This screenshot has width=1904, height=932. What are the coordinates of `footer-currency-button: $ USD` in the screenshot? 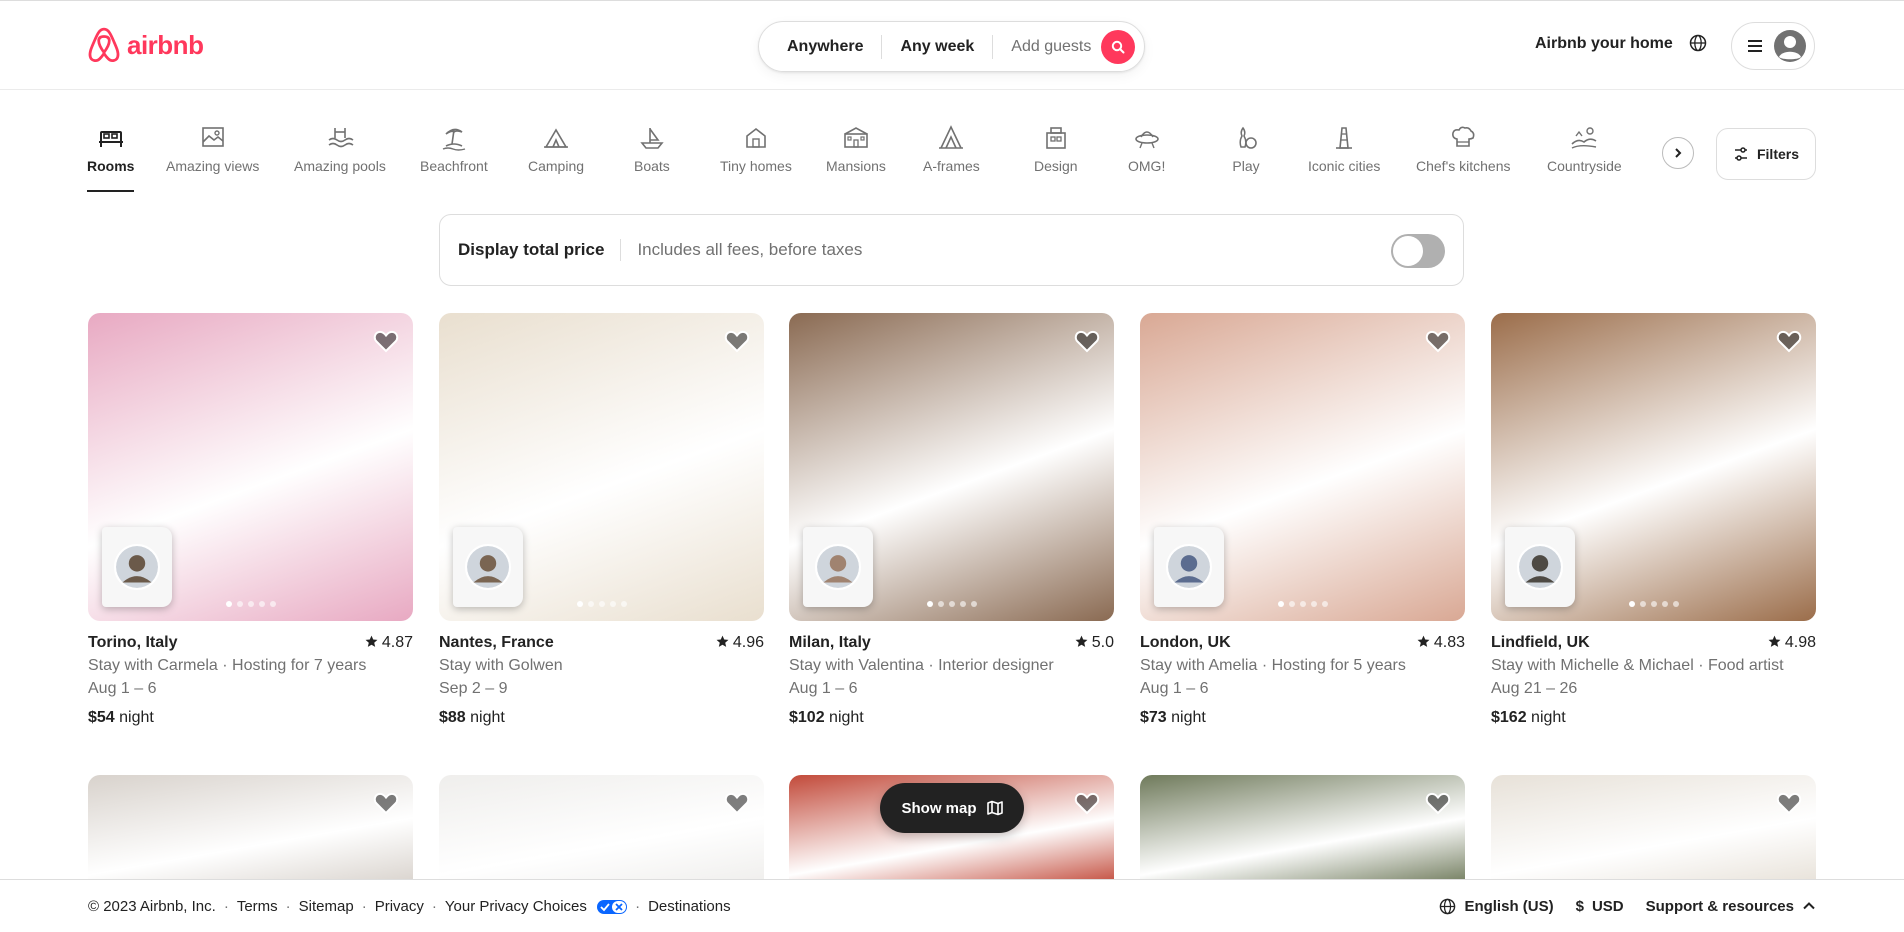 It's located at (1600, 906).